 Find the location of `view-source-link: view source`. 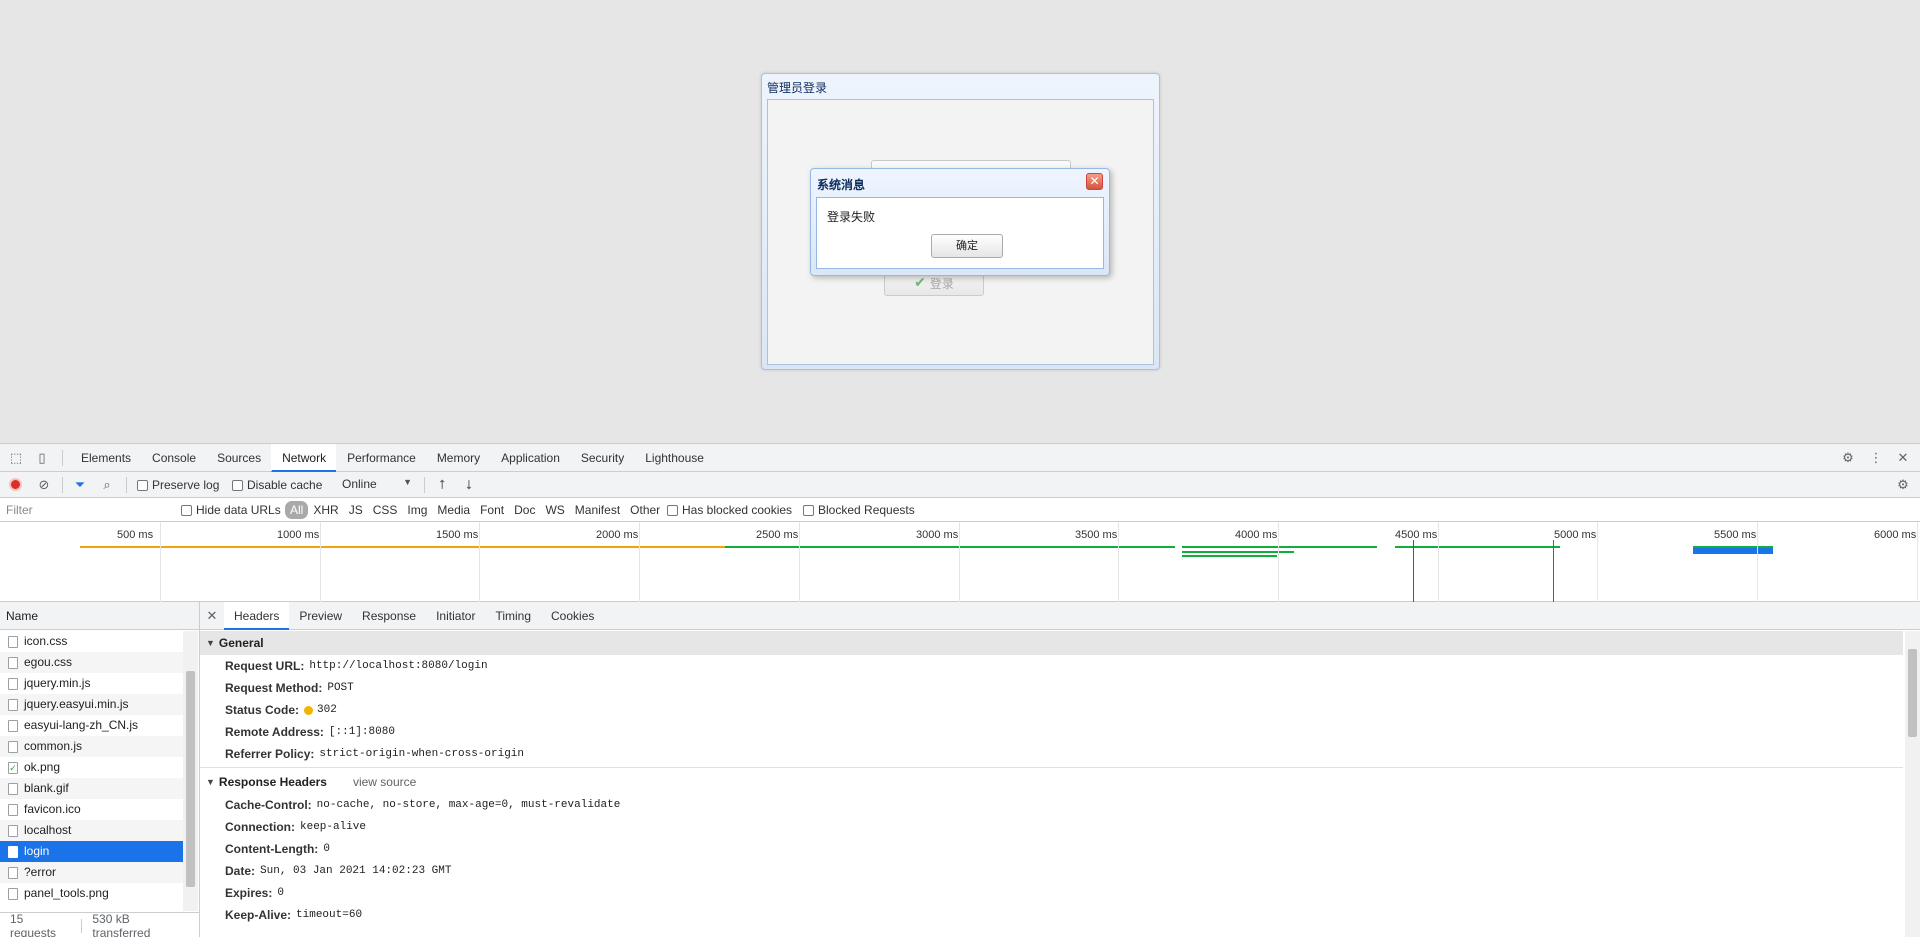

view-source-link: view source is located at coordinates (384, 782).